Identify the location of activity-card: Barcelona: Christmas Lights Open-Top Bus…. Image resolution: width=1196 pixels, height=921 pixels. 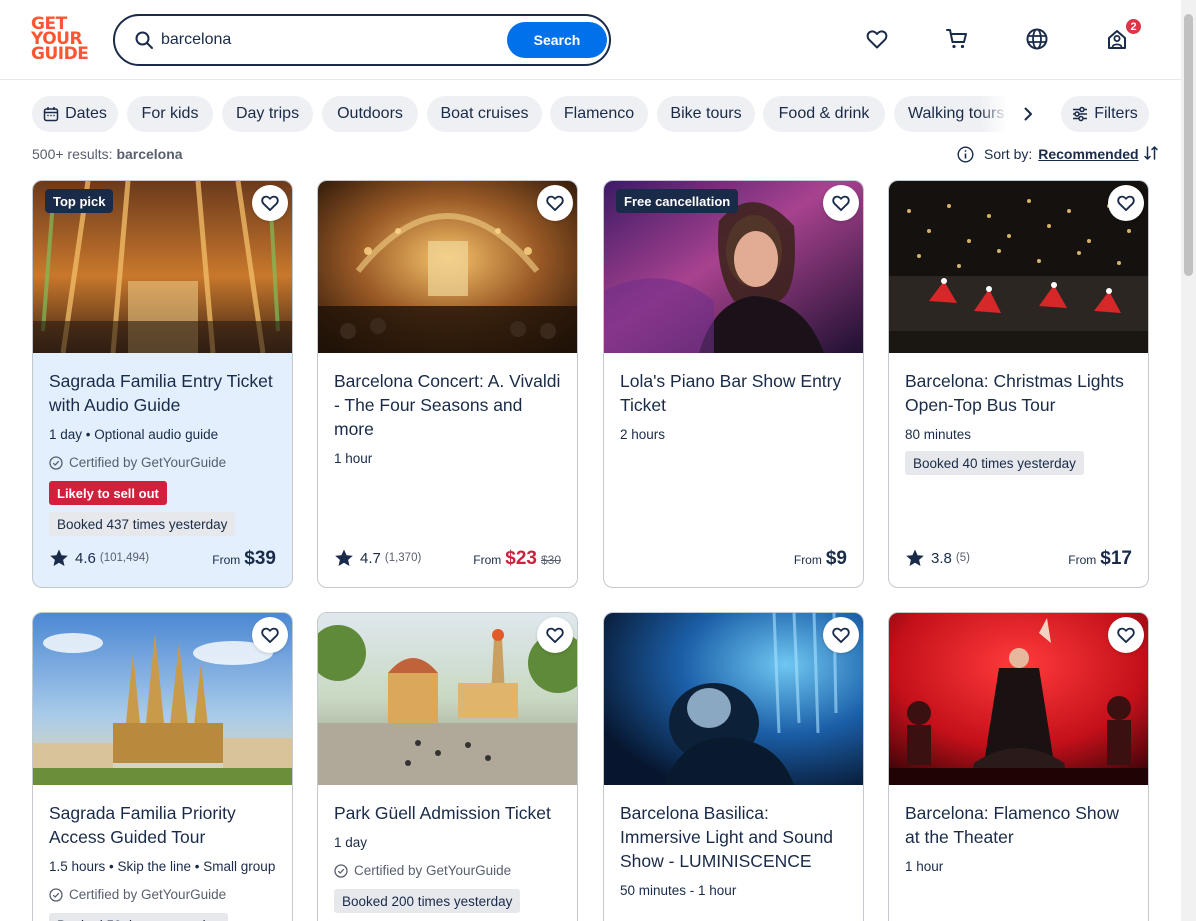
(1018, 384).